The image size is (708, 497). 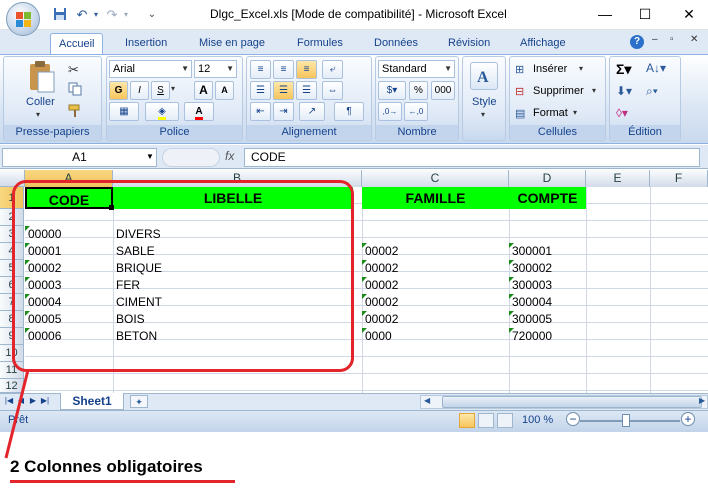 I want to click on fill-color-button: ◈, so click(x=162, y=111).